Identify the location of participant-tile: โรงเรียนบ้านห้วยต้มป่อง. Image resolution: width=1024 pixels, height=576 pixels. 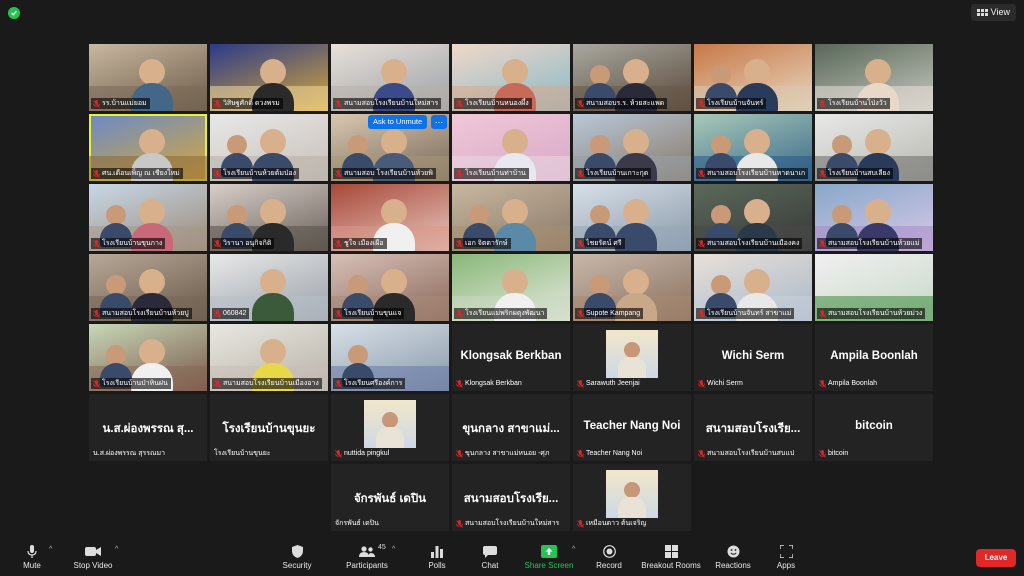
(269, 147).